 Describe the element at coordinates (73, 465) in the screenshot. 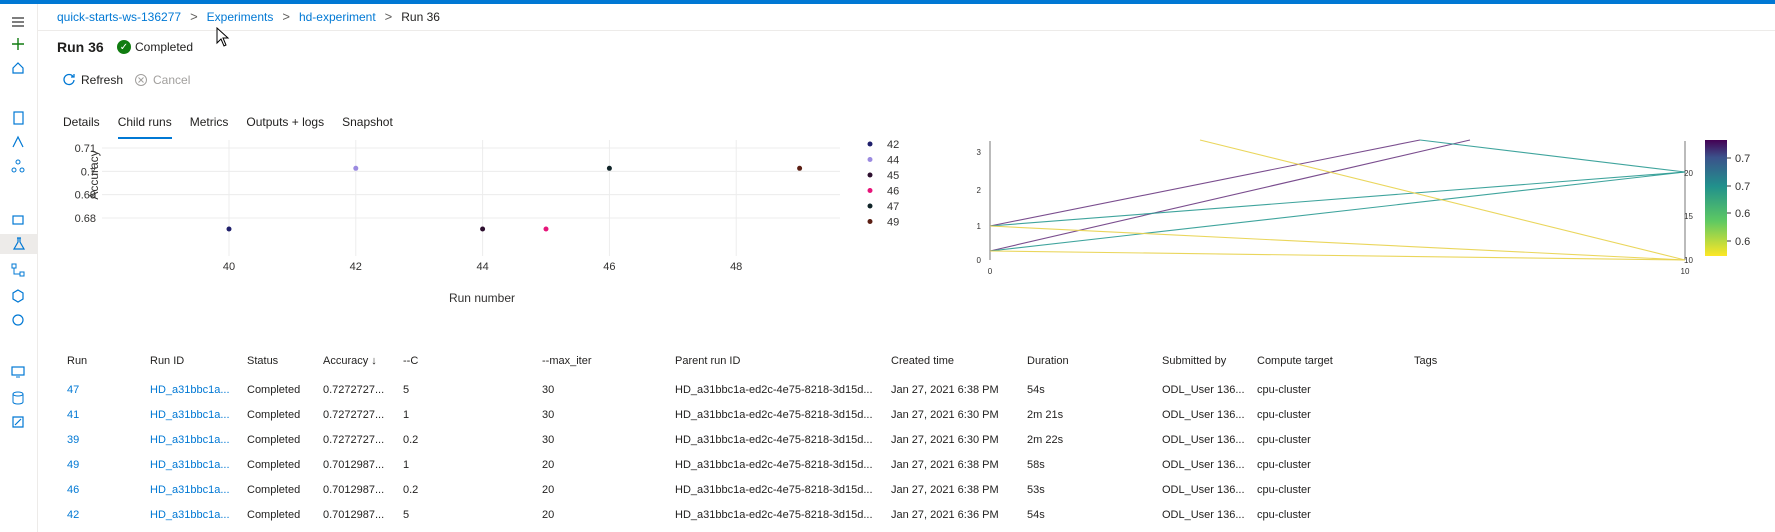

I see `run-link: 49` at that location.